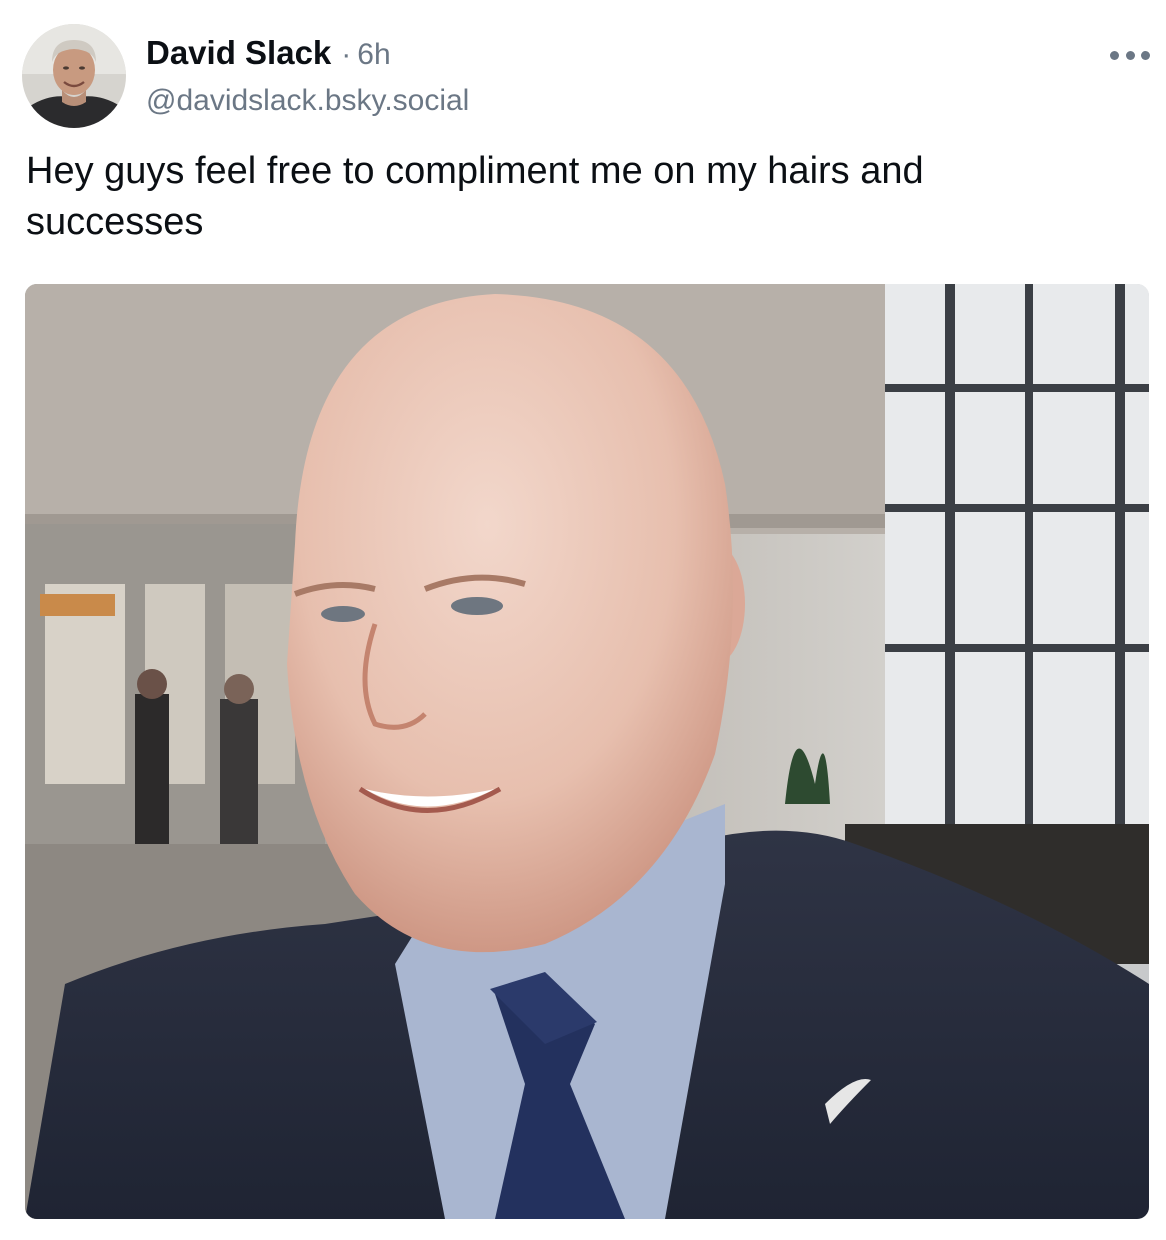  I want to click on post-header: David Slack · 6h @davidslack.bsky.social, so click(601, 76).